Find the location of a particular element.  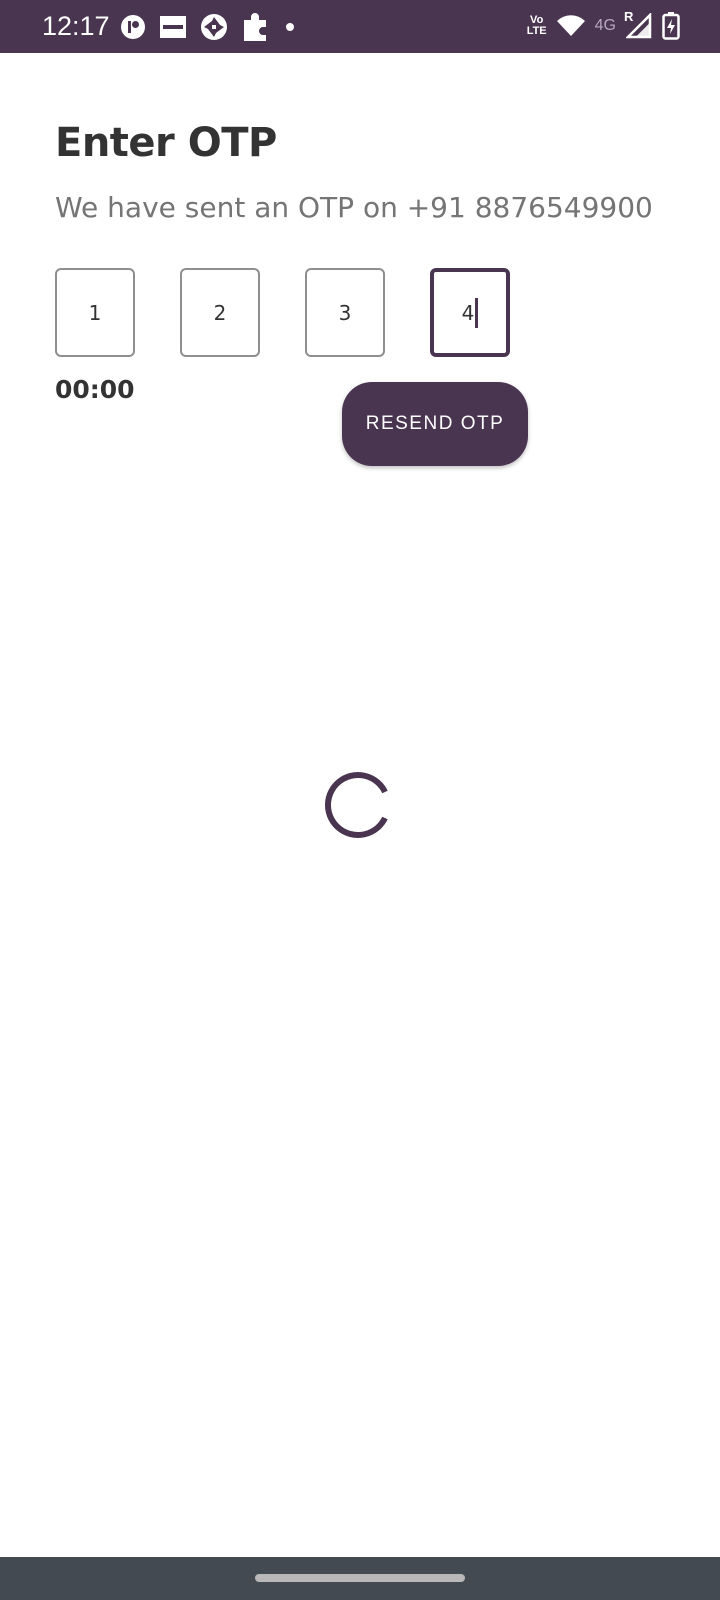

roaming-label: R is located at coordinates (629, 16).